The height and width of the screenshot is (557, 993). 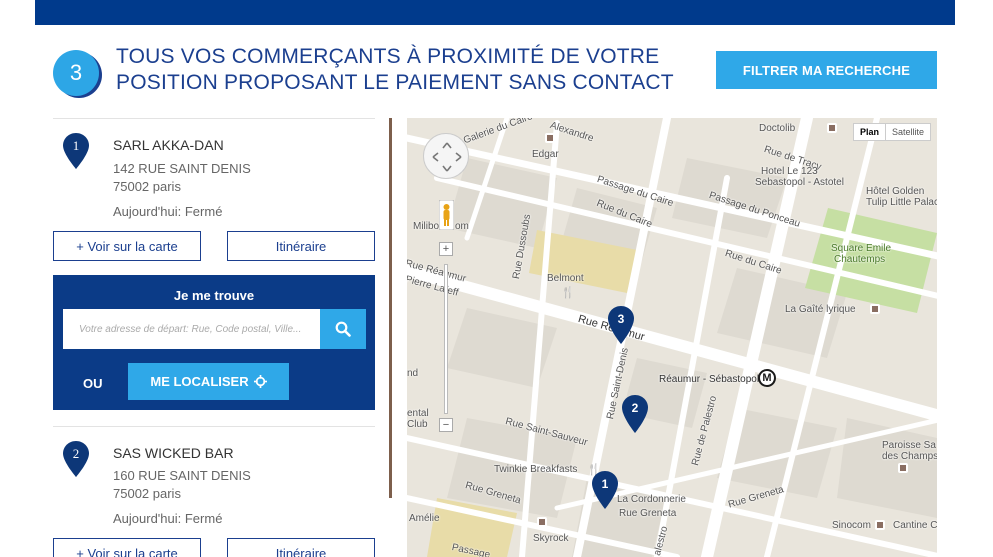 What do you see at coordinates (851, 525) in the screenshot?
I see `map-label-sinocom: Sinocom` at bounding box center [851, 525].